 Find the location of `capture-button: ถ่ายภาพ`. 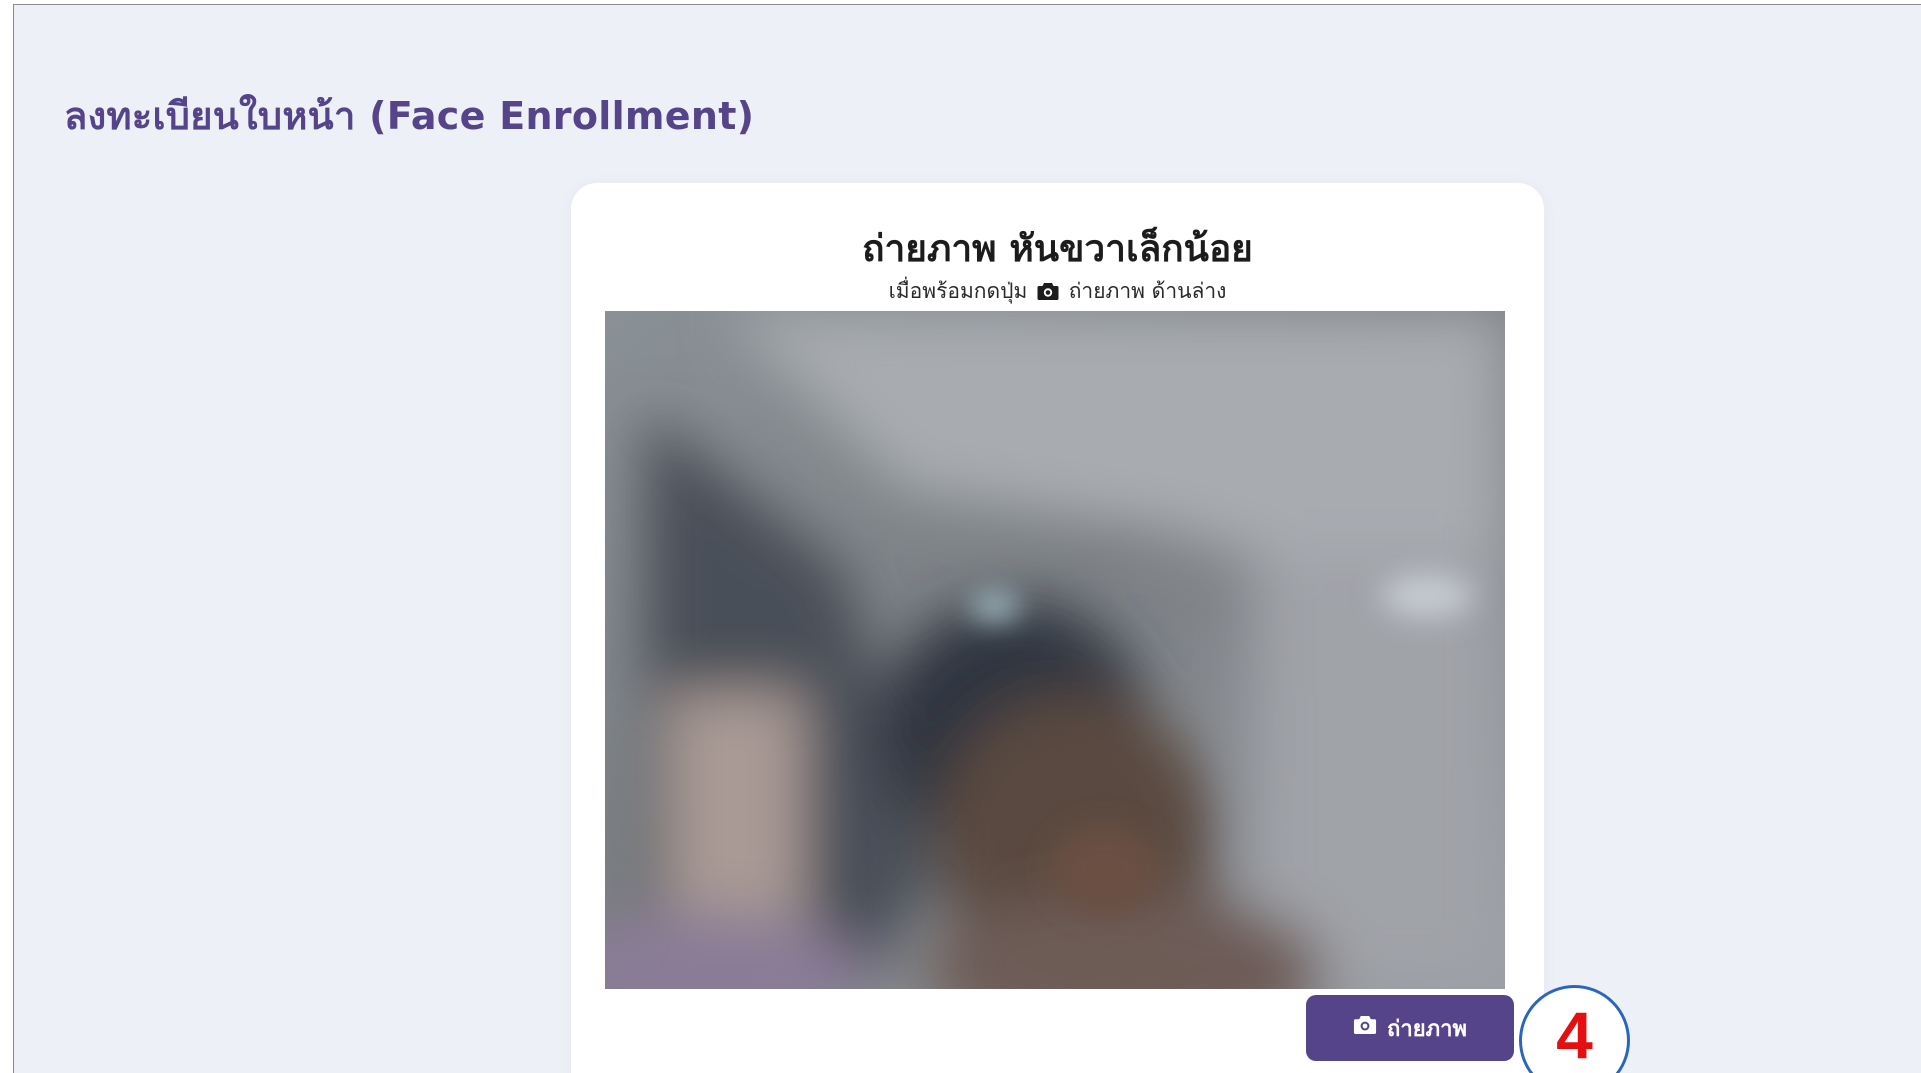

capture-button: ถ่ายภาพ is located at coordinates (1410, 1028).